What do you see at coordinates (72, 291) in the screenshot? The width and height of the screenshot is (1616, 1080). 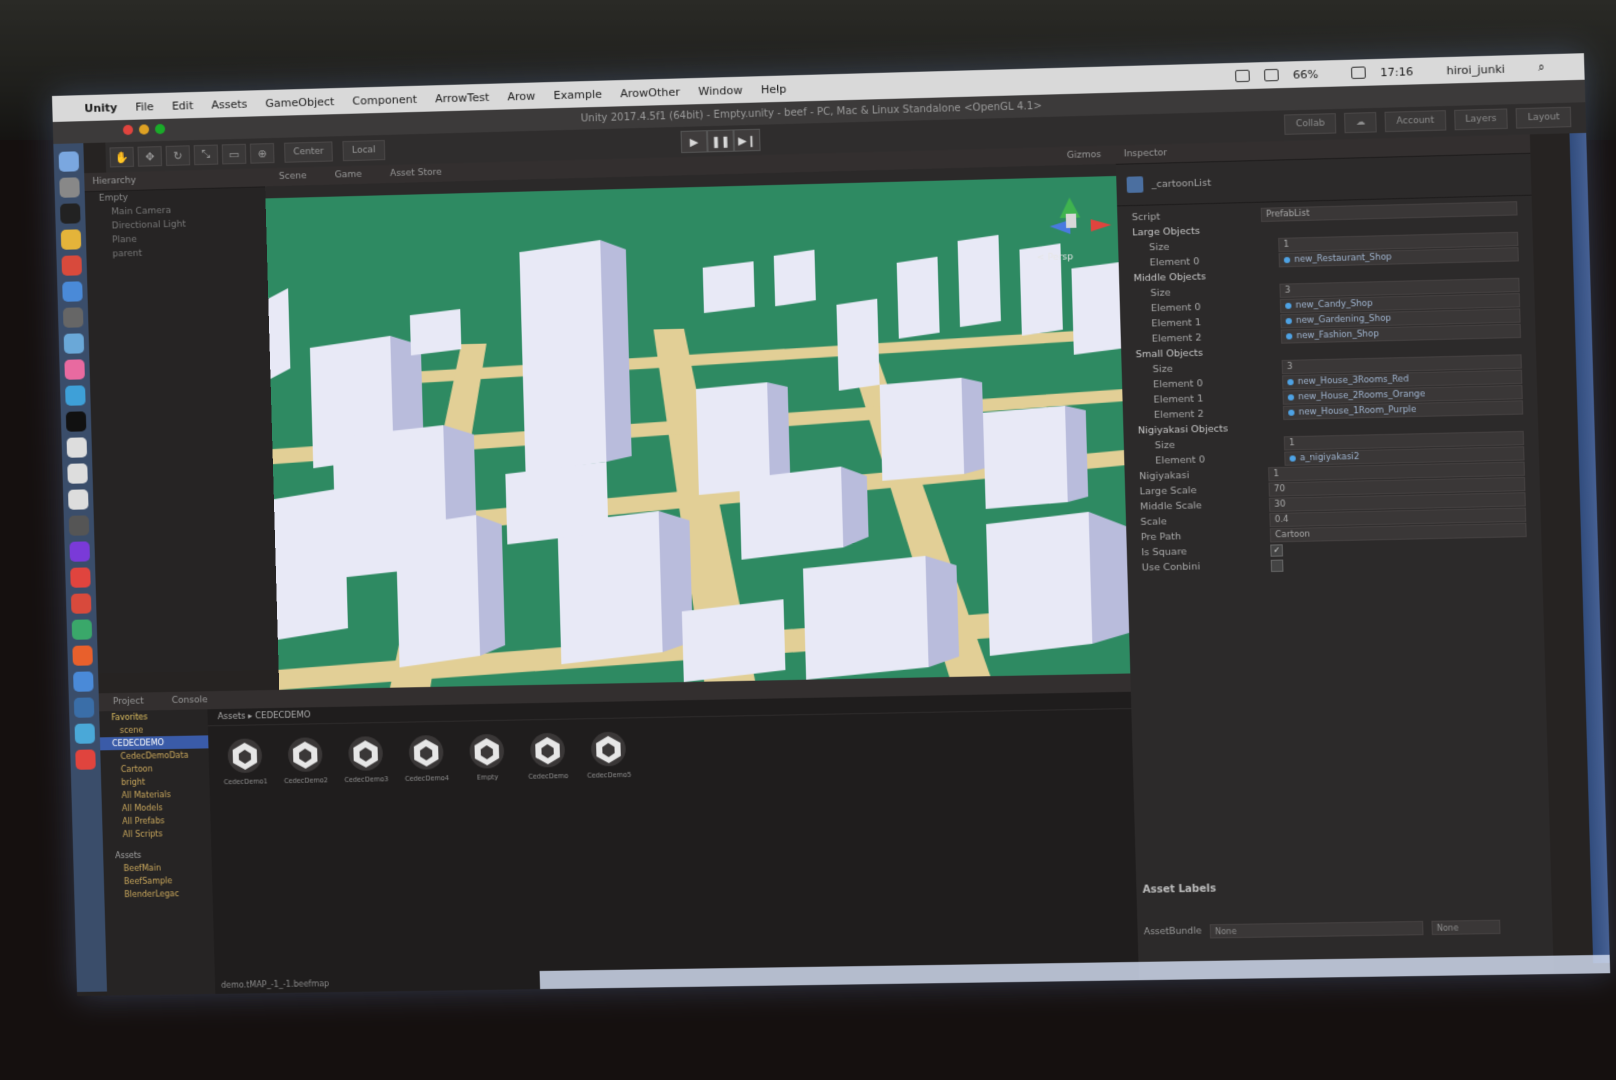 I see `safari-icon` at bounding box center [72, 291].